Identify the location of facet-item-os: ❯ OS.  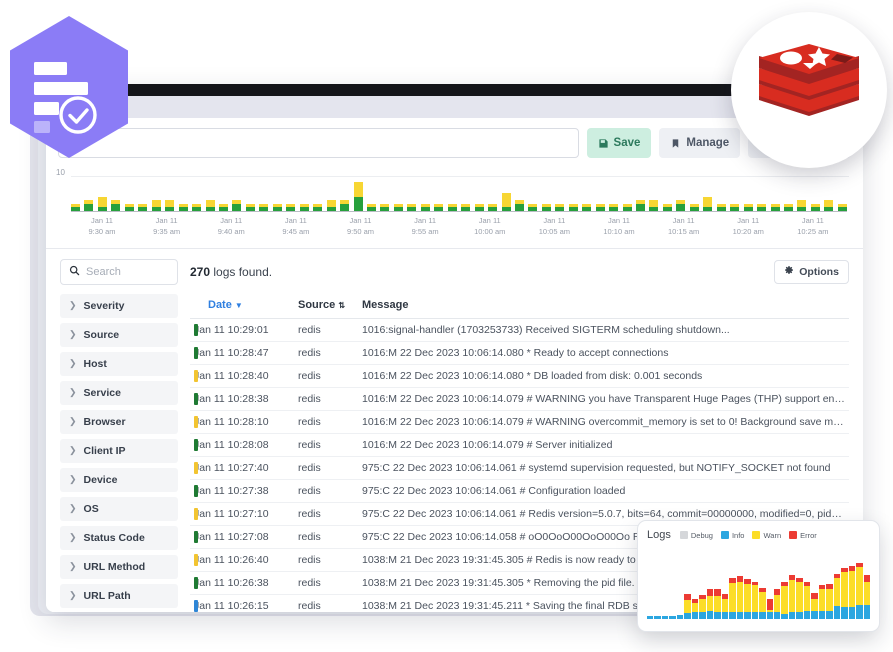
(119, 508).